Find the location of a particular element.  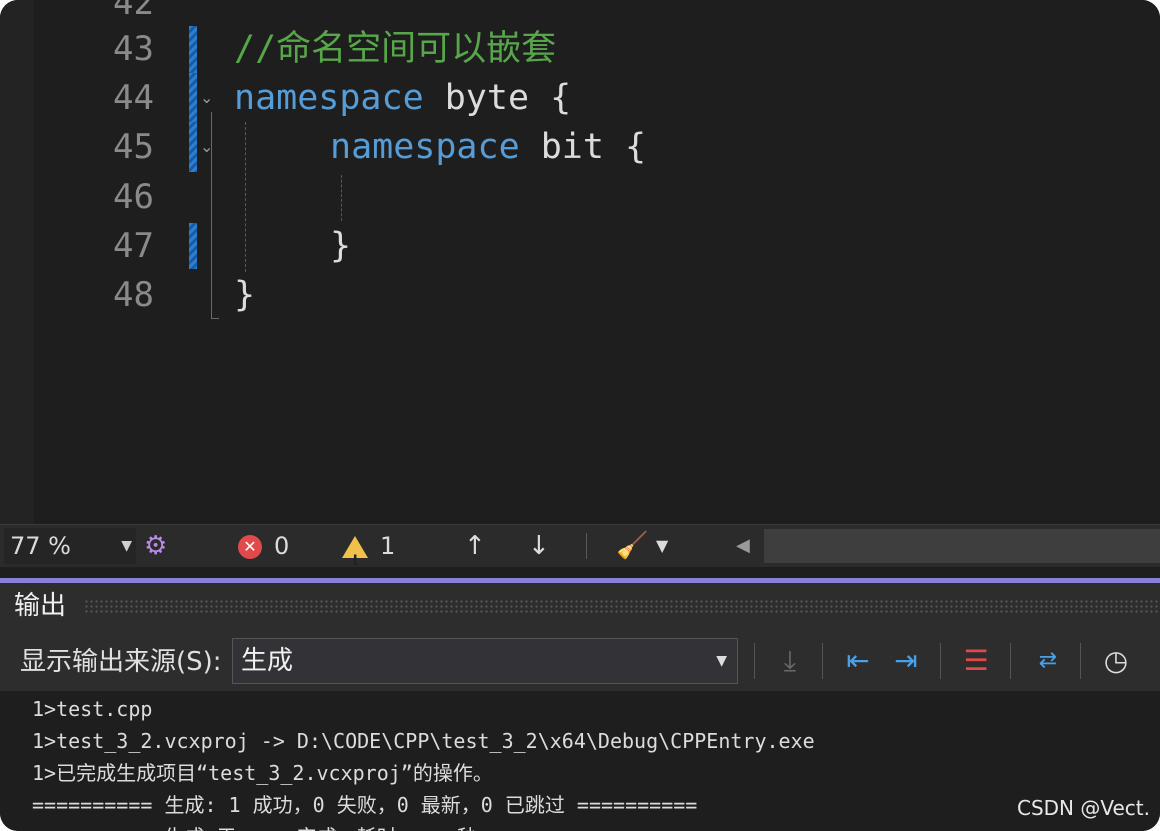

word-wrap-icon: ⇄ is located at coordinates (1048, 661).